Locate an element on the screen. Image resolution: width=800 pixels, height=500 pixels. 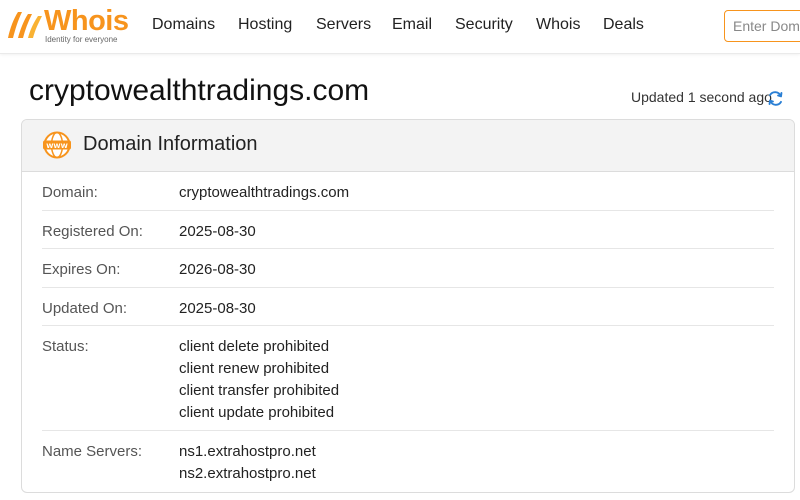
card-header: WWW Domain Information is located at coordinates (408, 146).